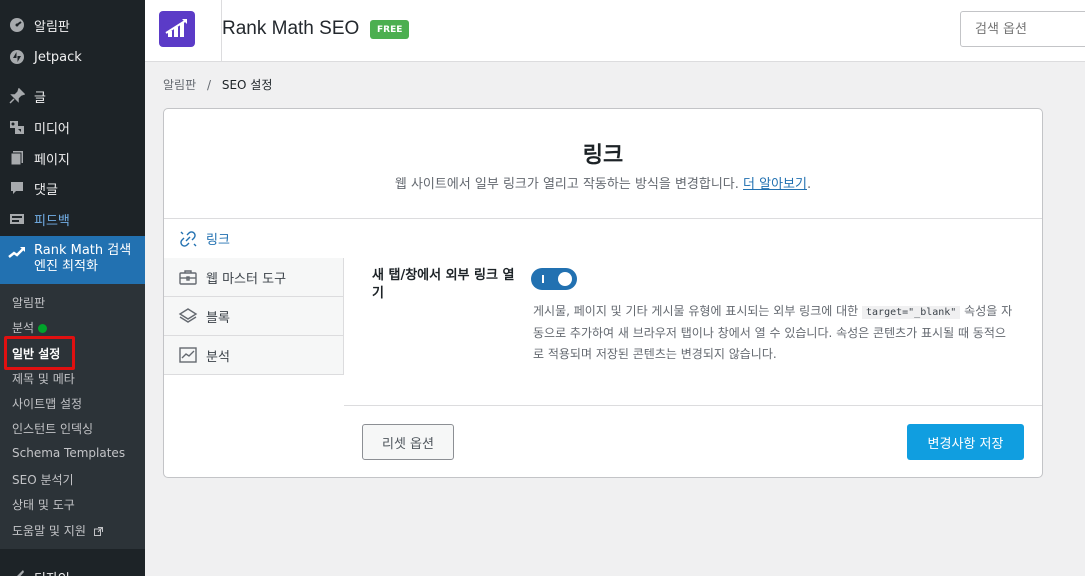 The width and height of the screenshot is (1085, 576). I want to click on setting-label: 새 탭/창에서 외부 링크 열기, so click(443, 284).